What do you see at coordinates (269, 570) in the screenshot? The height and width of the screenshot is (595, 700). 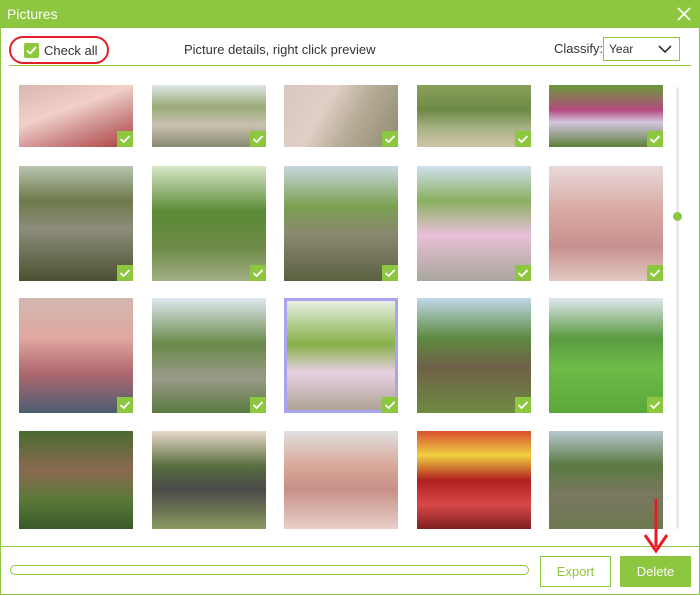 I see `progress-bar` at bounding box center [269, 570].